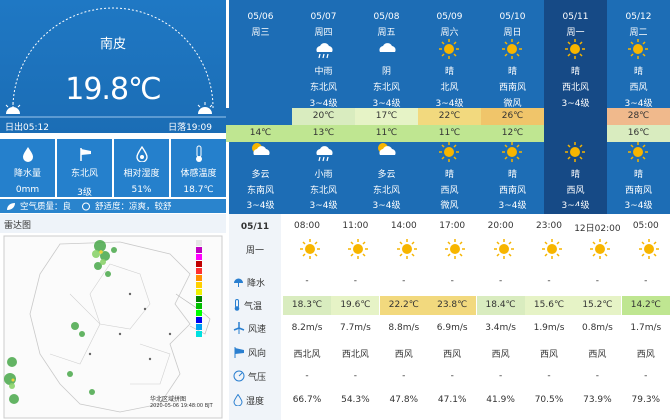 The image size is (670, 420). Describe the element at coordinates (113, 168) in the screenshot. I see `current-stats: 降水量 0mm 东北风 3级 相对湿度 51% 体感温度 18.7℃` at that location.